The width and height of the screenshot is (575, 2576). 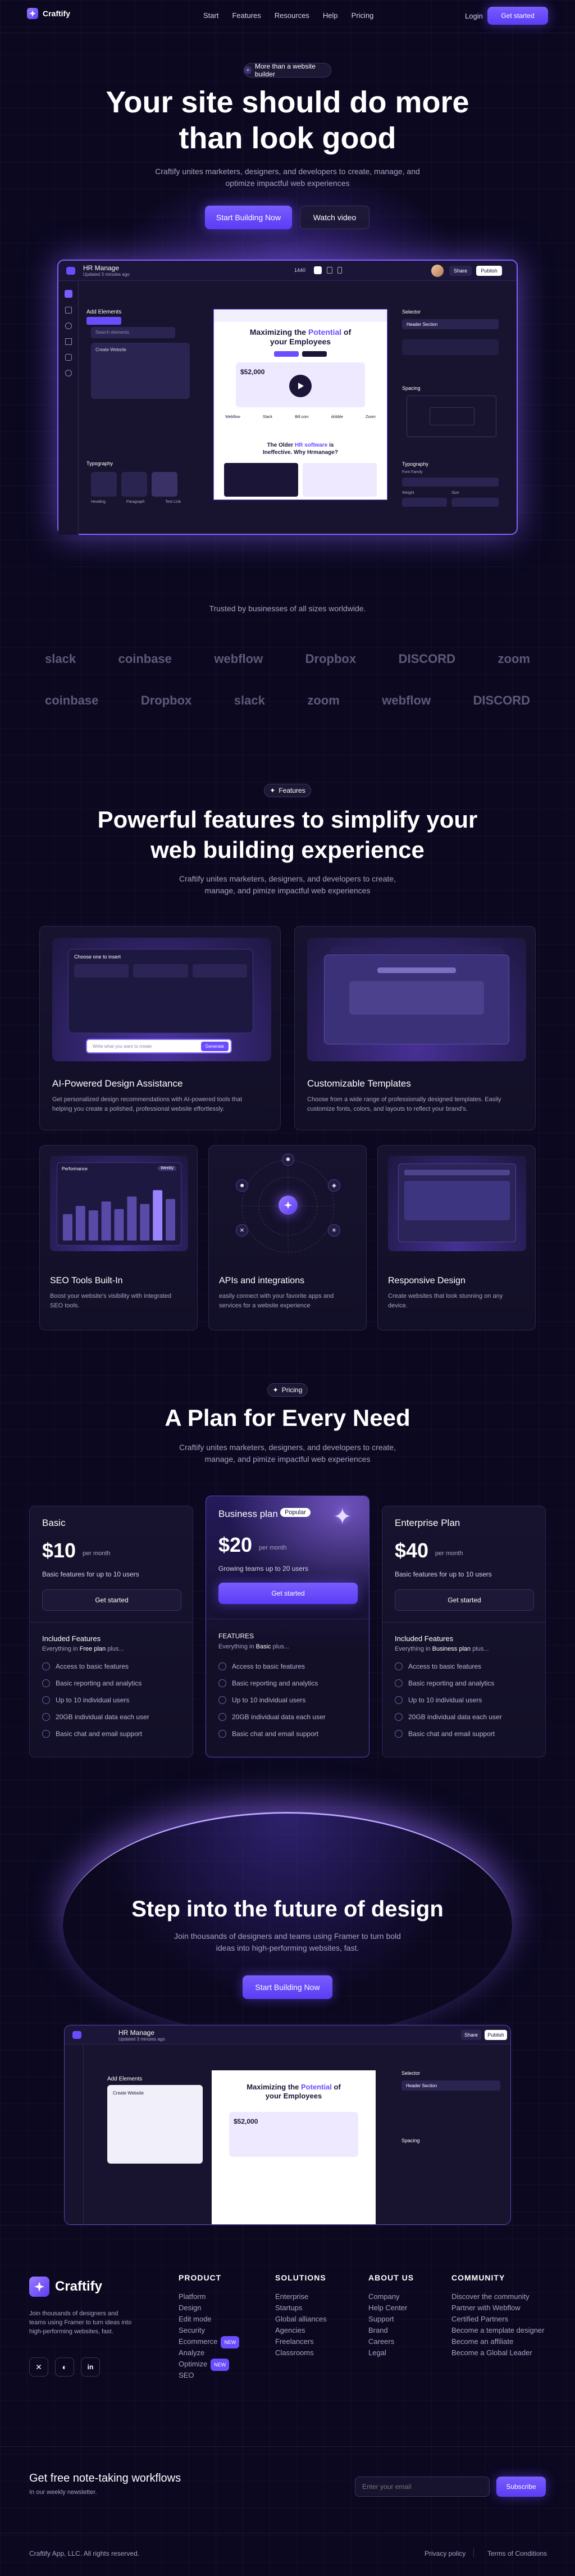 I want to click on terms-link: Terms of Conditions, so click(x=517, y=2553).